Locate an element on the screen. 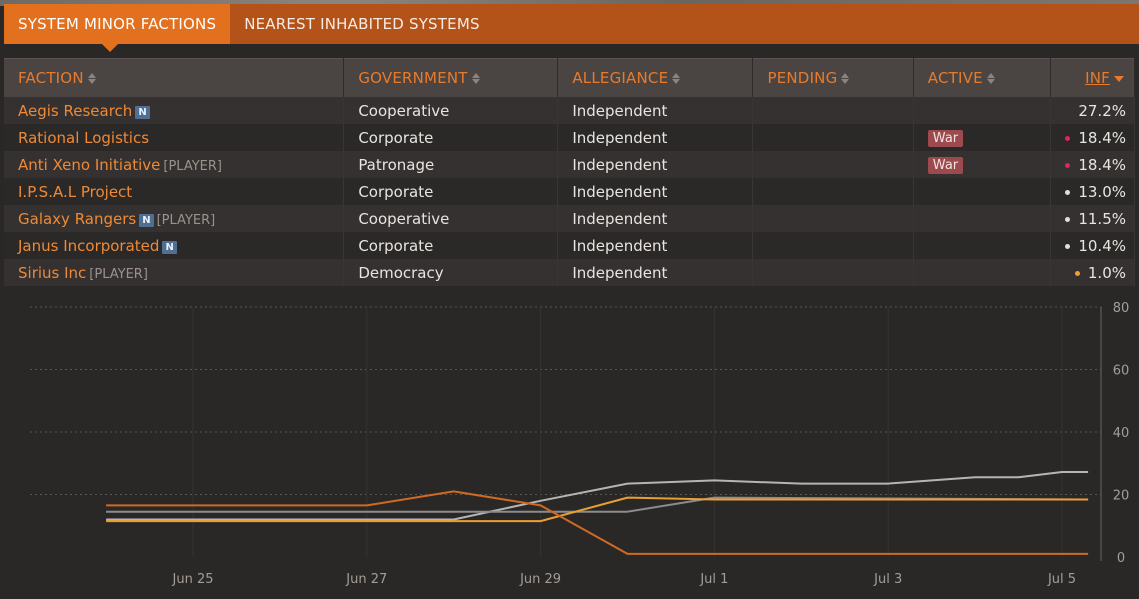 The image size is (1139, 599). faction-name-link: Aegis Research is located at coordinates (75, 111).